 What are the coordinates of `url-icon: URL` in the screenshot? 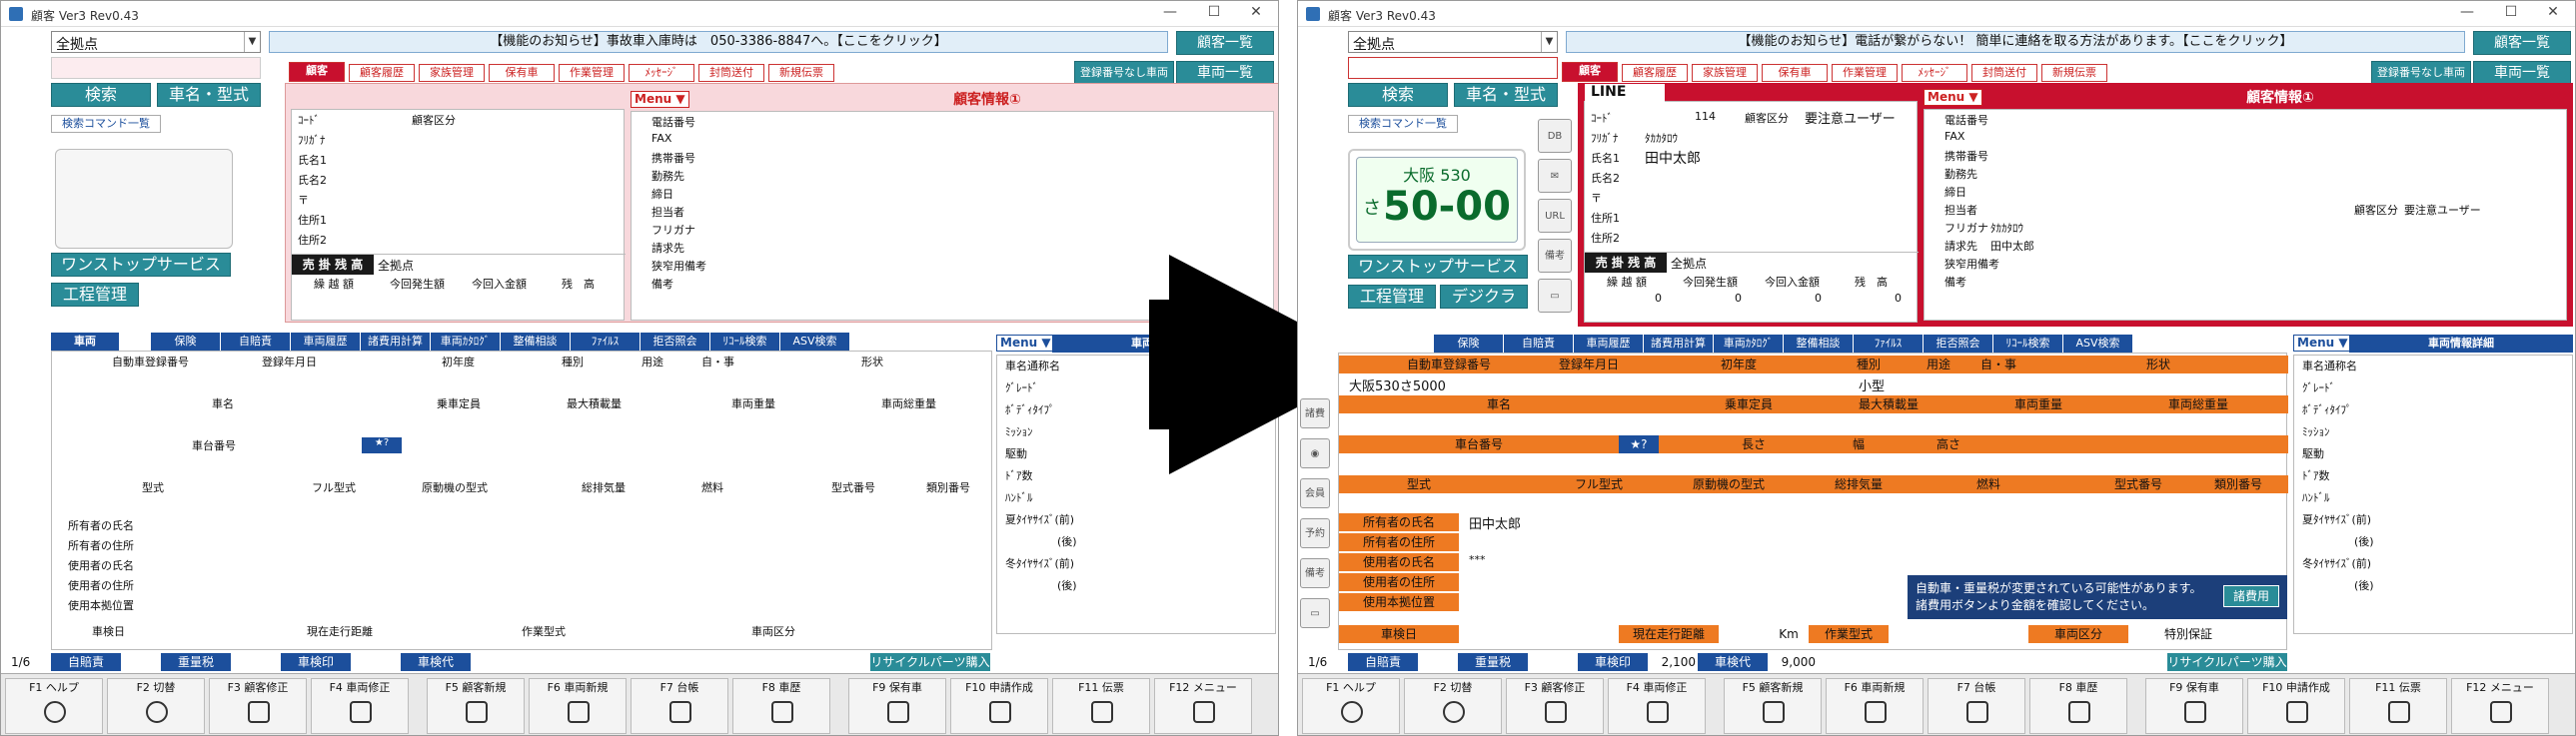 It's located at (1555, 216).